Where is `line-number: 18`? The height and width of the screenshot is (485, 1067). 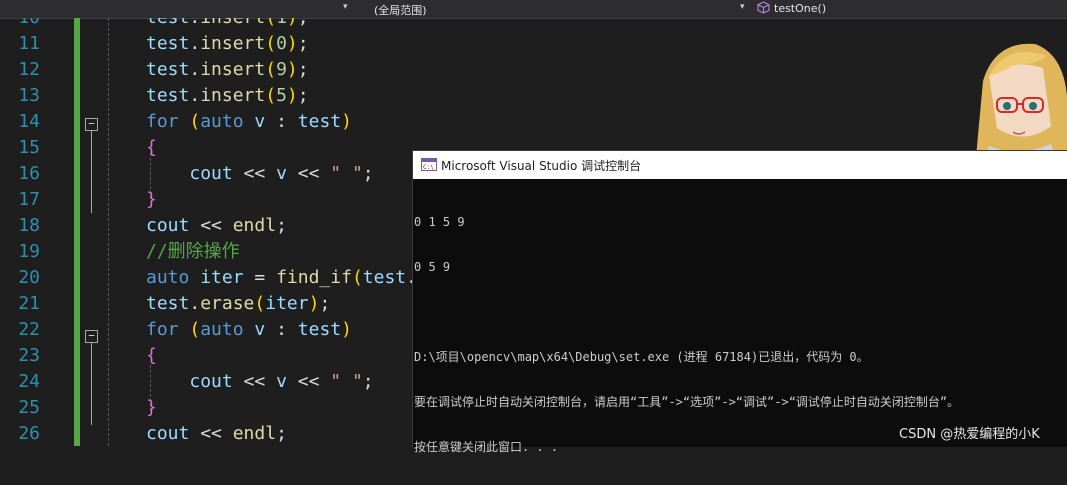 line-number: 18 is located at coordinates (29, 225).